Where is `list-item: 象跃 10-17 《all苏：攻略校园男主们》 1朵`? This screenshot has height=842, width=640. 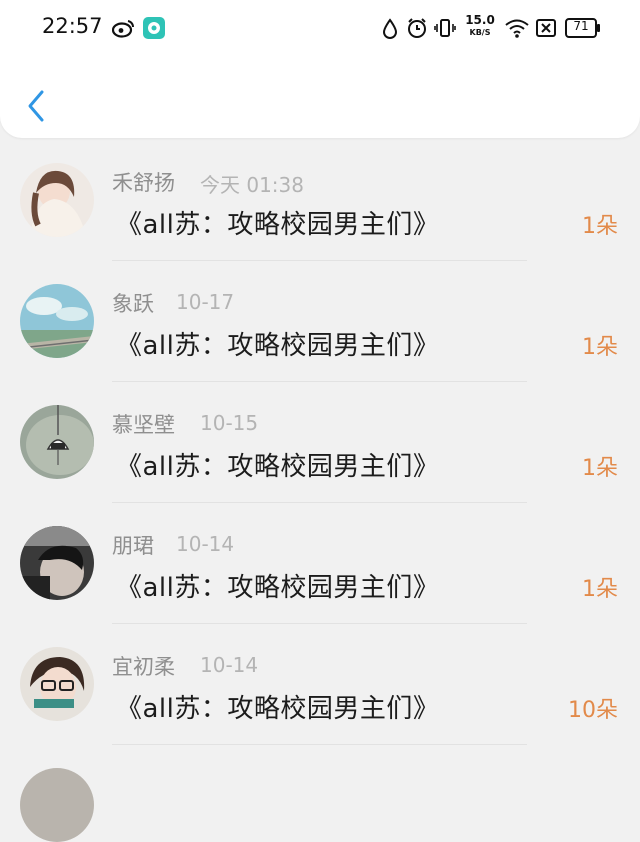 list-item: 象跃 10-17 《all苏：攻略校园男主们》 1朵 is located at coordinates (320, 321).